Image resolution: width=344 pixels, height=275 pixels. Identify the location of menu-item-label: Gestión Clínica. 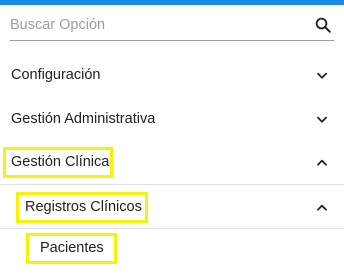
(60, 162).